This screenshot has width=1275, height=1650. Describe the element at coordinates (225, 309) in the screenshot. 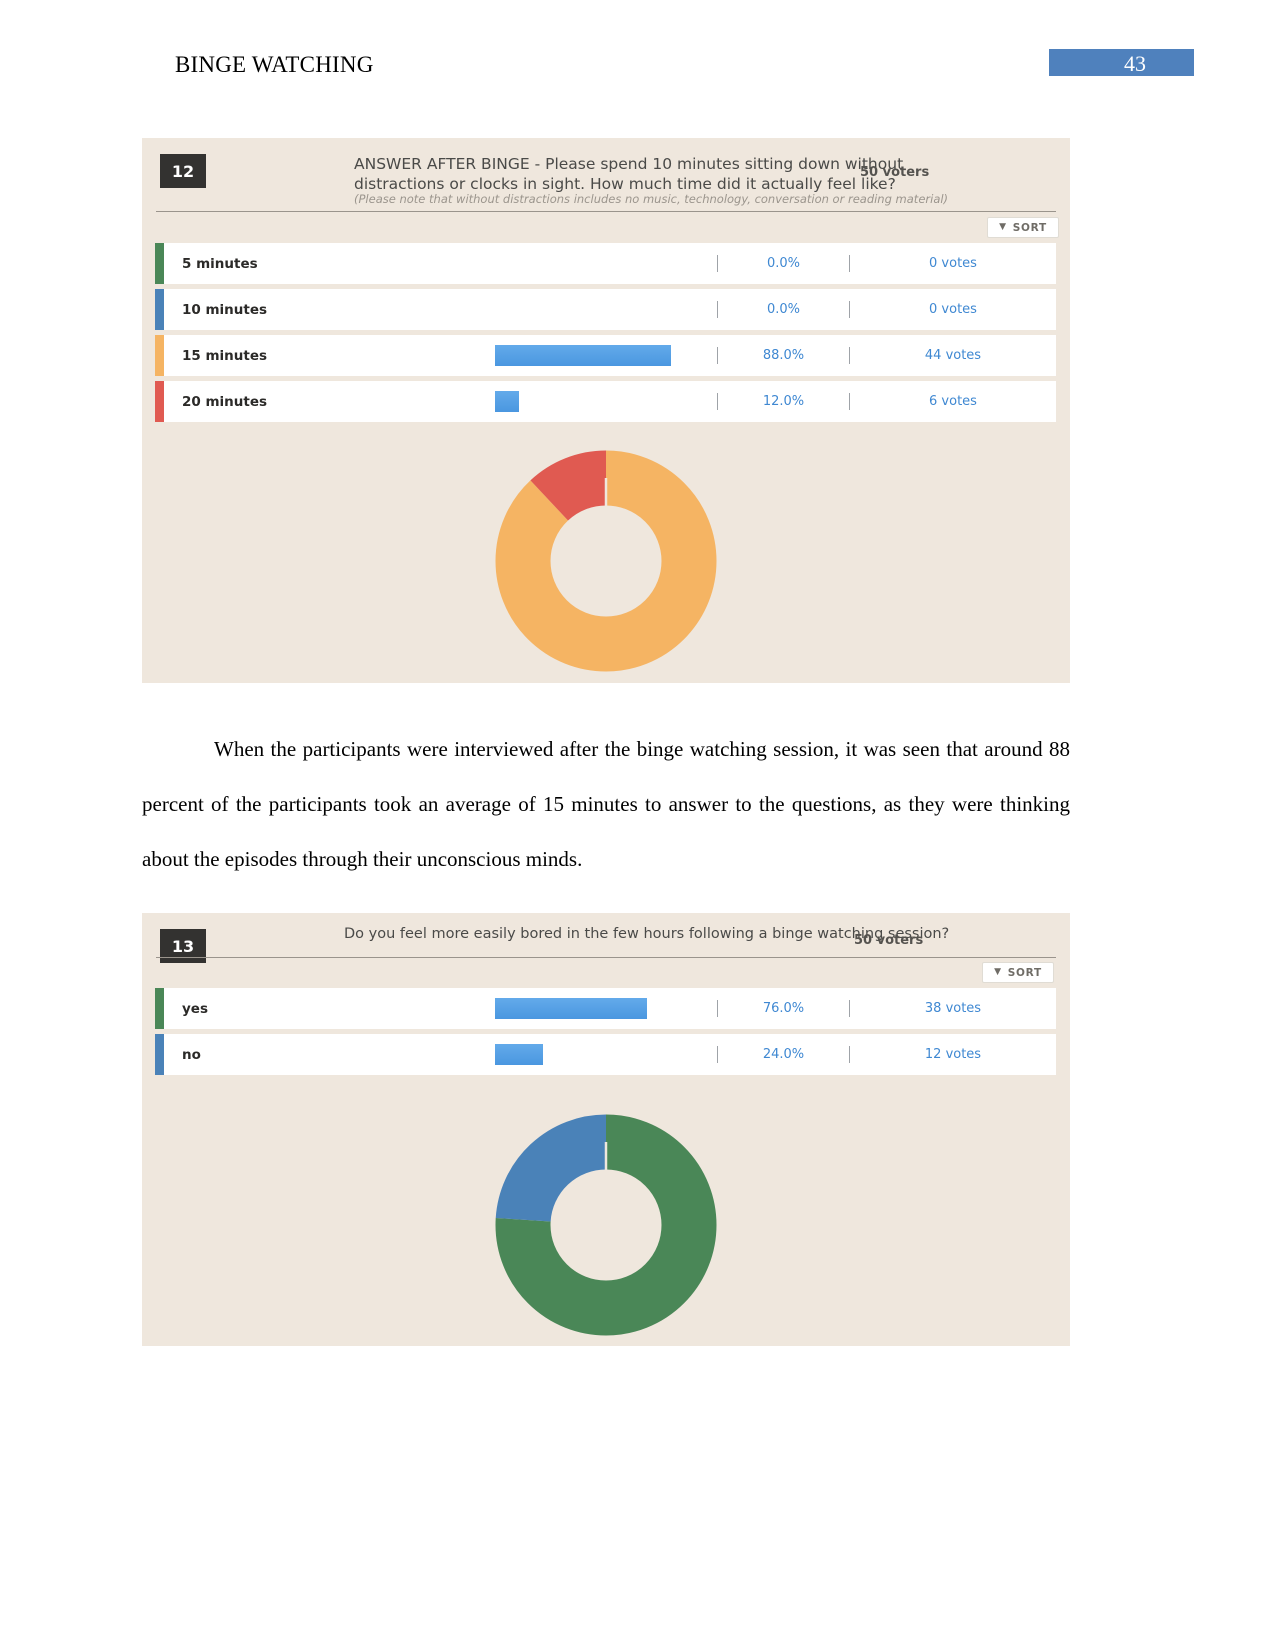

I see `option-label: 10 minutes` at that location.